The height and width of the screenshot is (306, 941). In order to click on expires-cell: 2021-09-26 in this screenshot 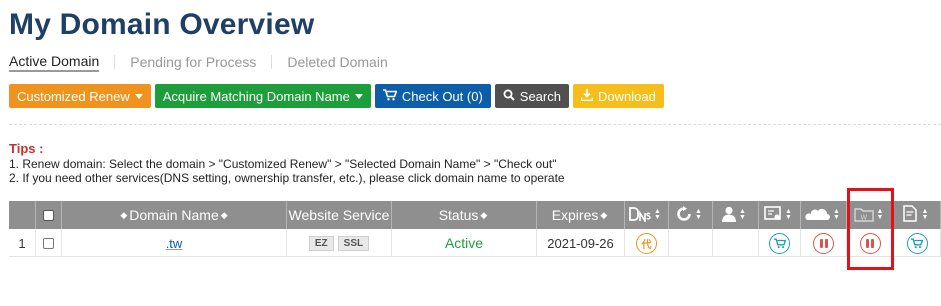, I will do `click(581, 243)`.